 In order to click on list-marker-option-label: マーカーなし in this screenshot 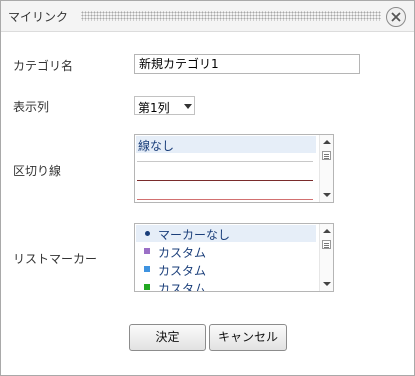, I will do `click(194, 235)`.